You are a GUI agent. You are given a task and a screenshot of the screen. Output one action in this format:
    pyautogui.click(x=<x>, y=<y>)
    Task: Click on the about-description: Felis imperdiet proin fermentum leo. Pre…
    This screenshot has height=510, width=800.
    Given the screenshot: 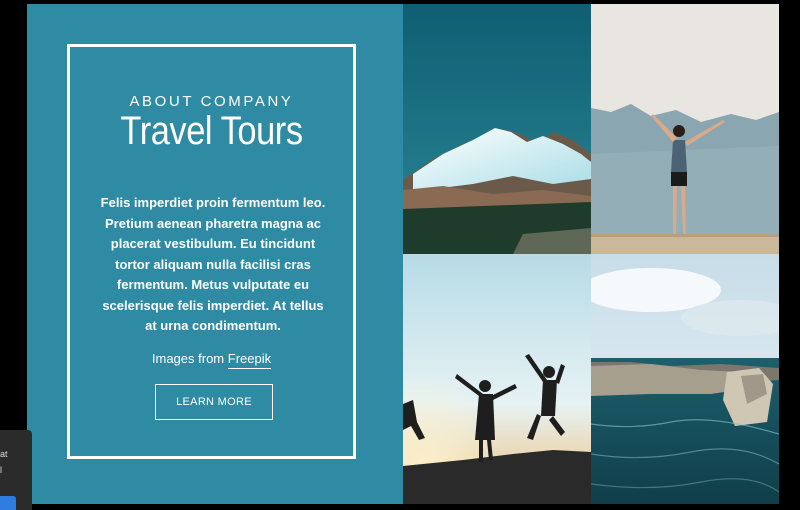 What is the action you would take?
    pyautogui.click(x=213, y=265)
    